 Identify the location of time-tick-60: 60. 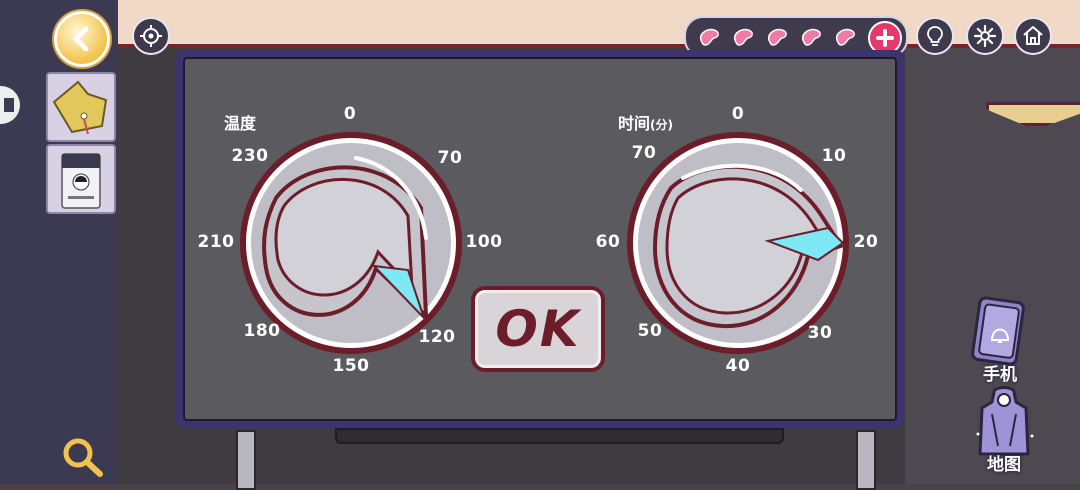
(608, 242).